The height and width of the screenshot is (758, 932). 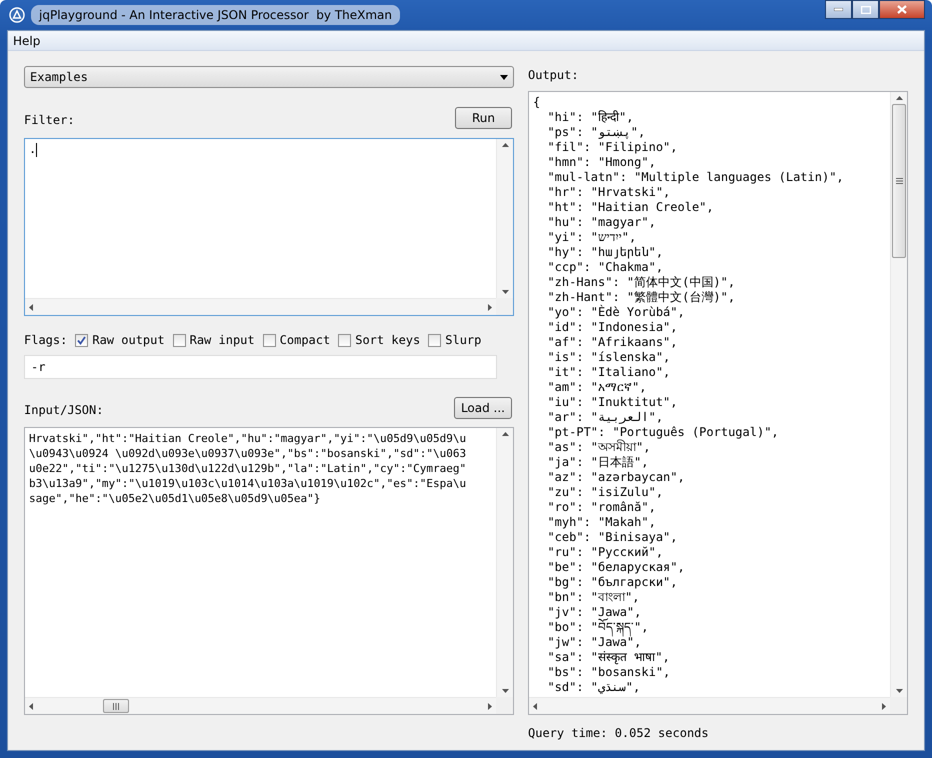 I want to click on code-line: "bn": "বাংলা",, so click(x=593, y=597).